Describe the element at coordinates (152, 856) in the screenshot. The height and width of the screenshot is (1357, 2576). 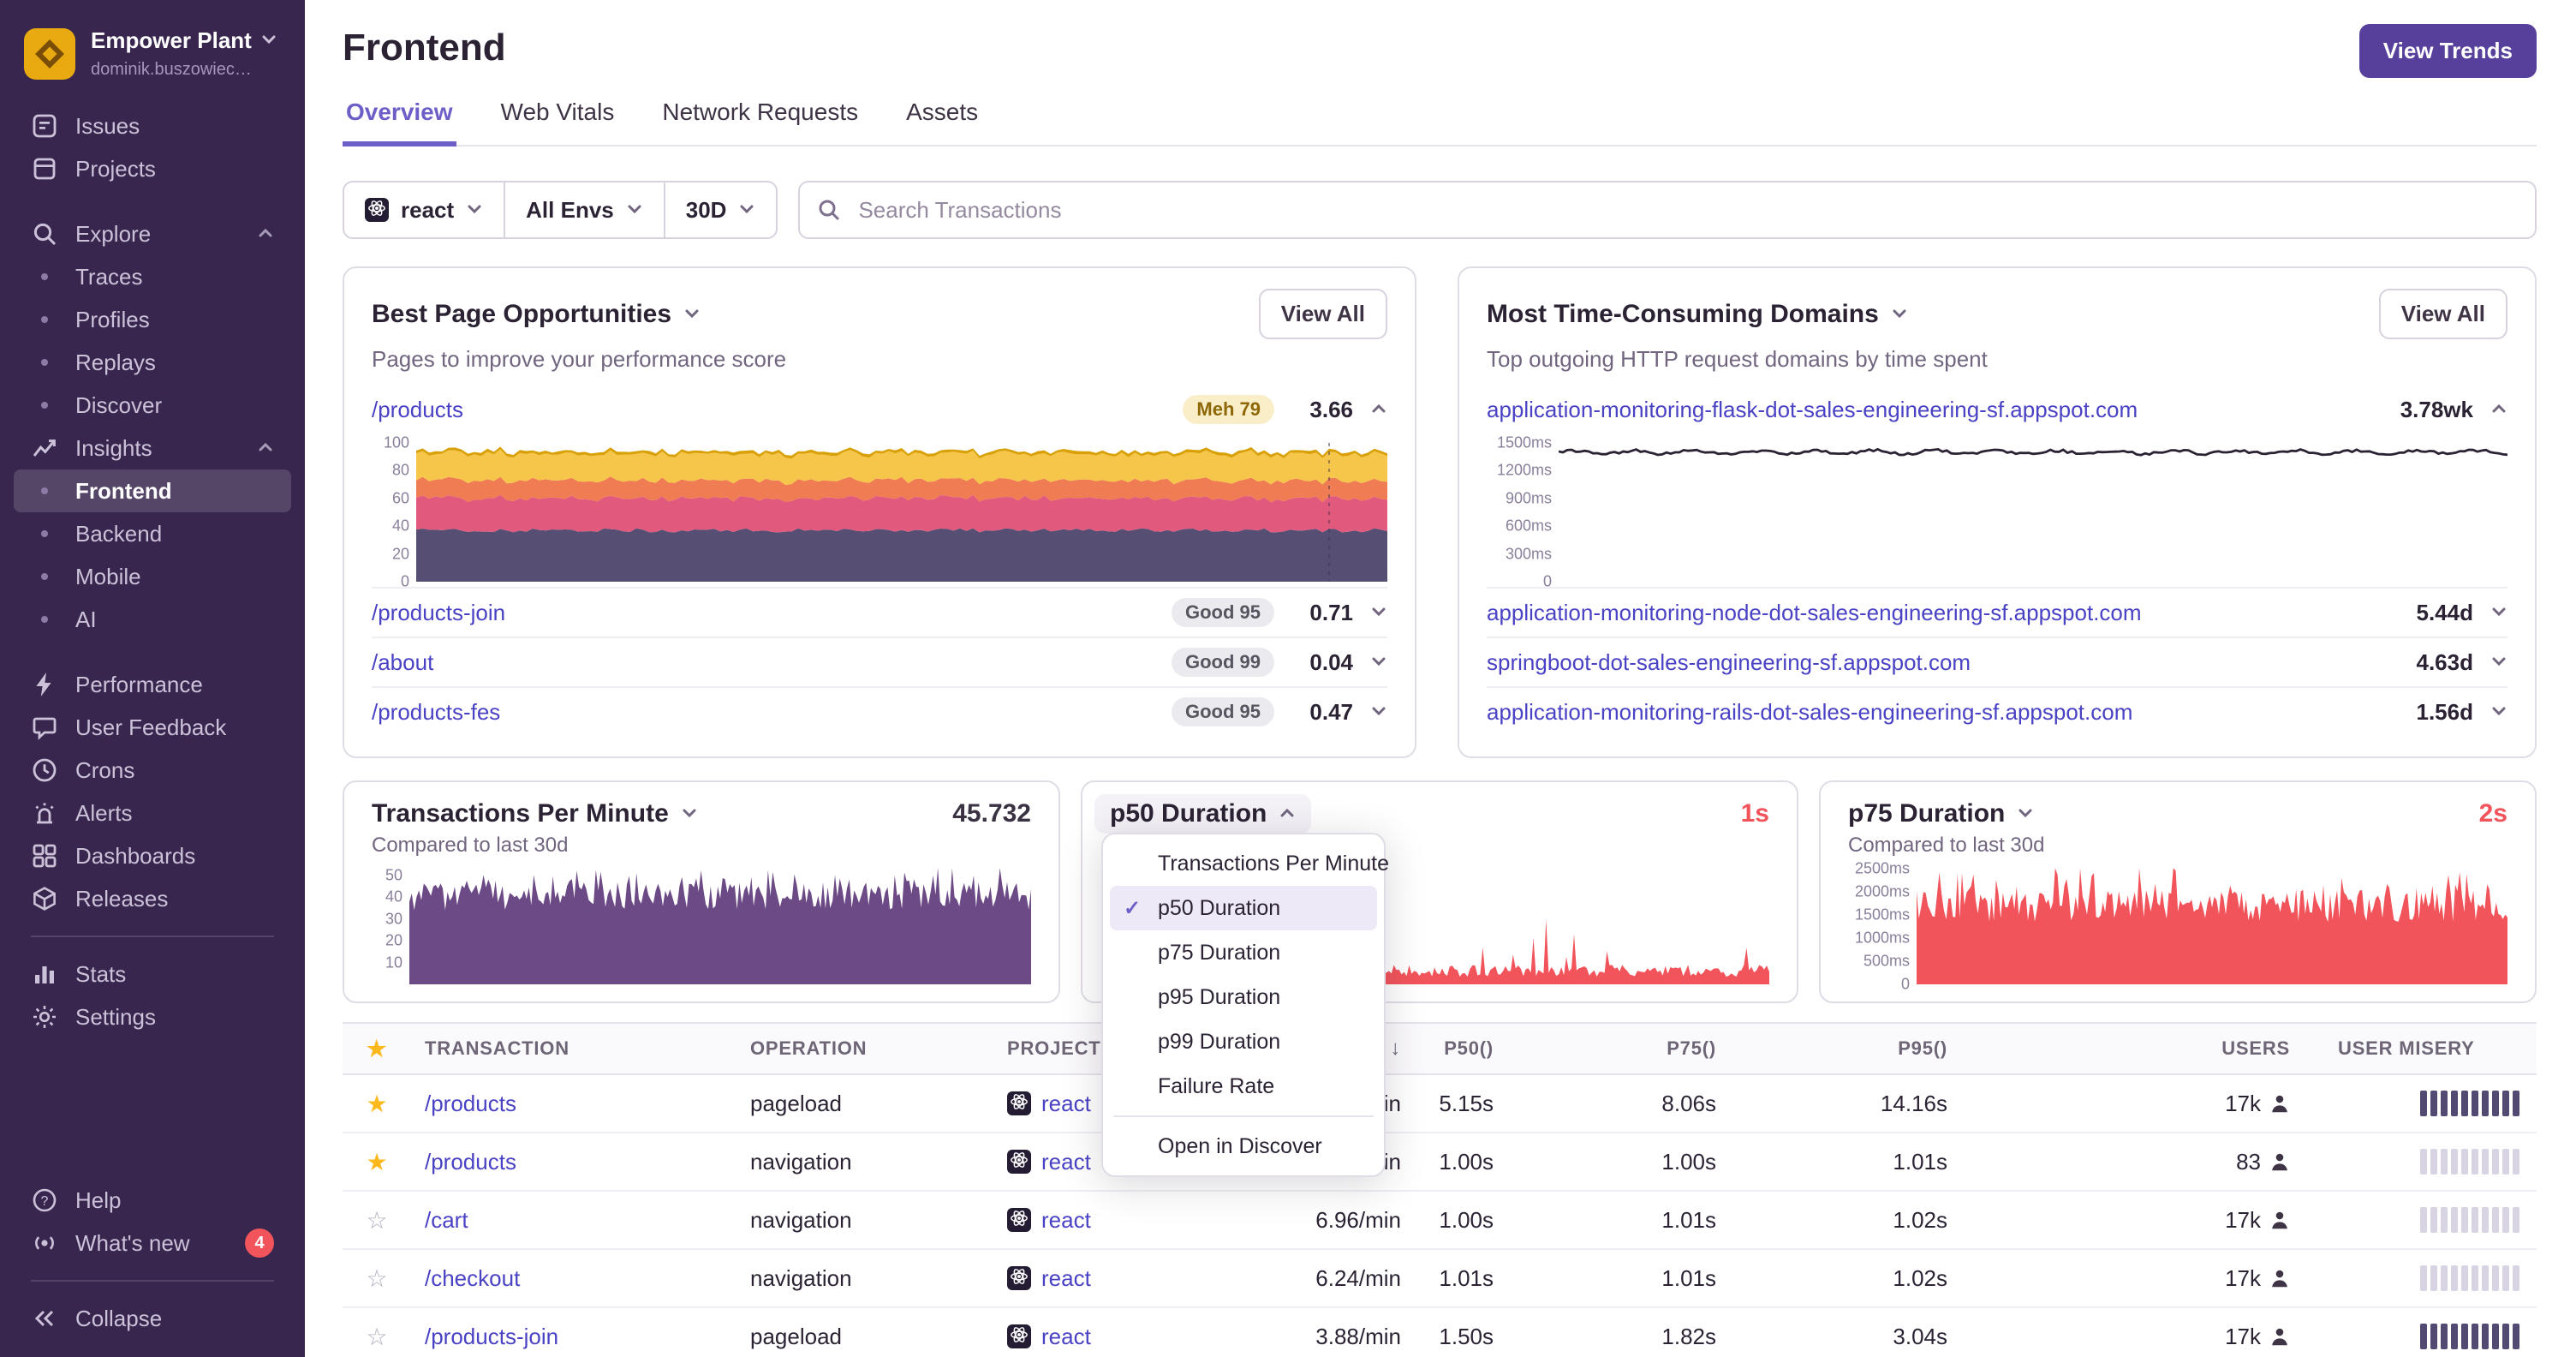
I see `sidebar-item-dashboards: Dashboards` at that location.